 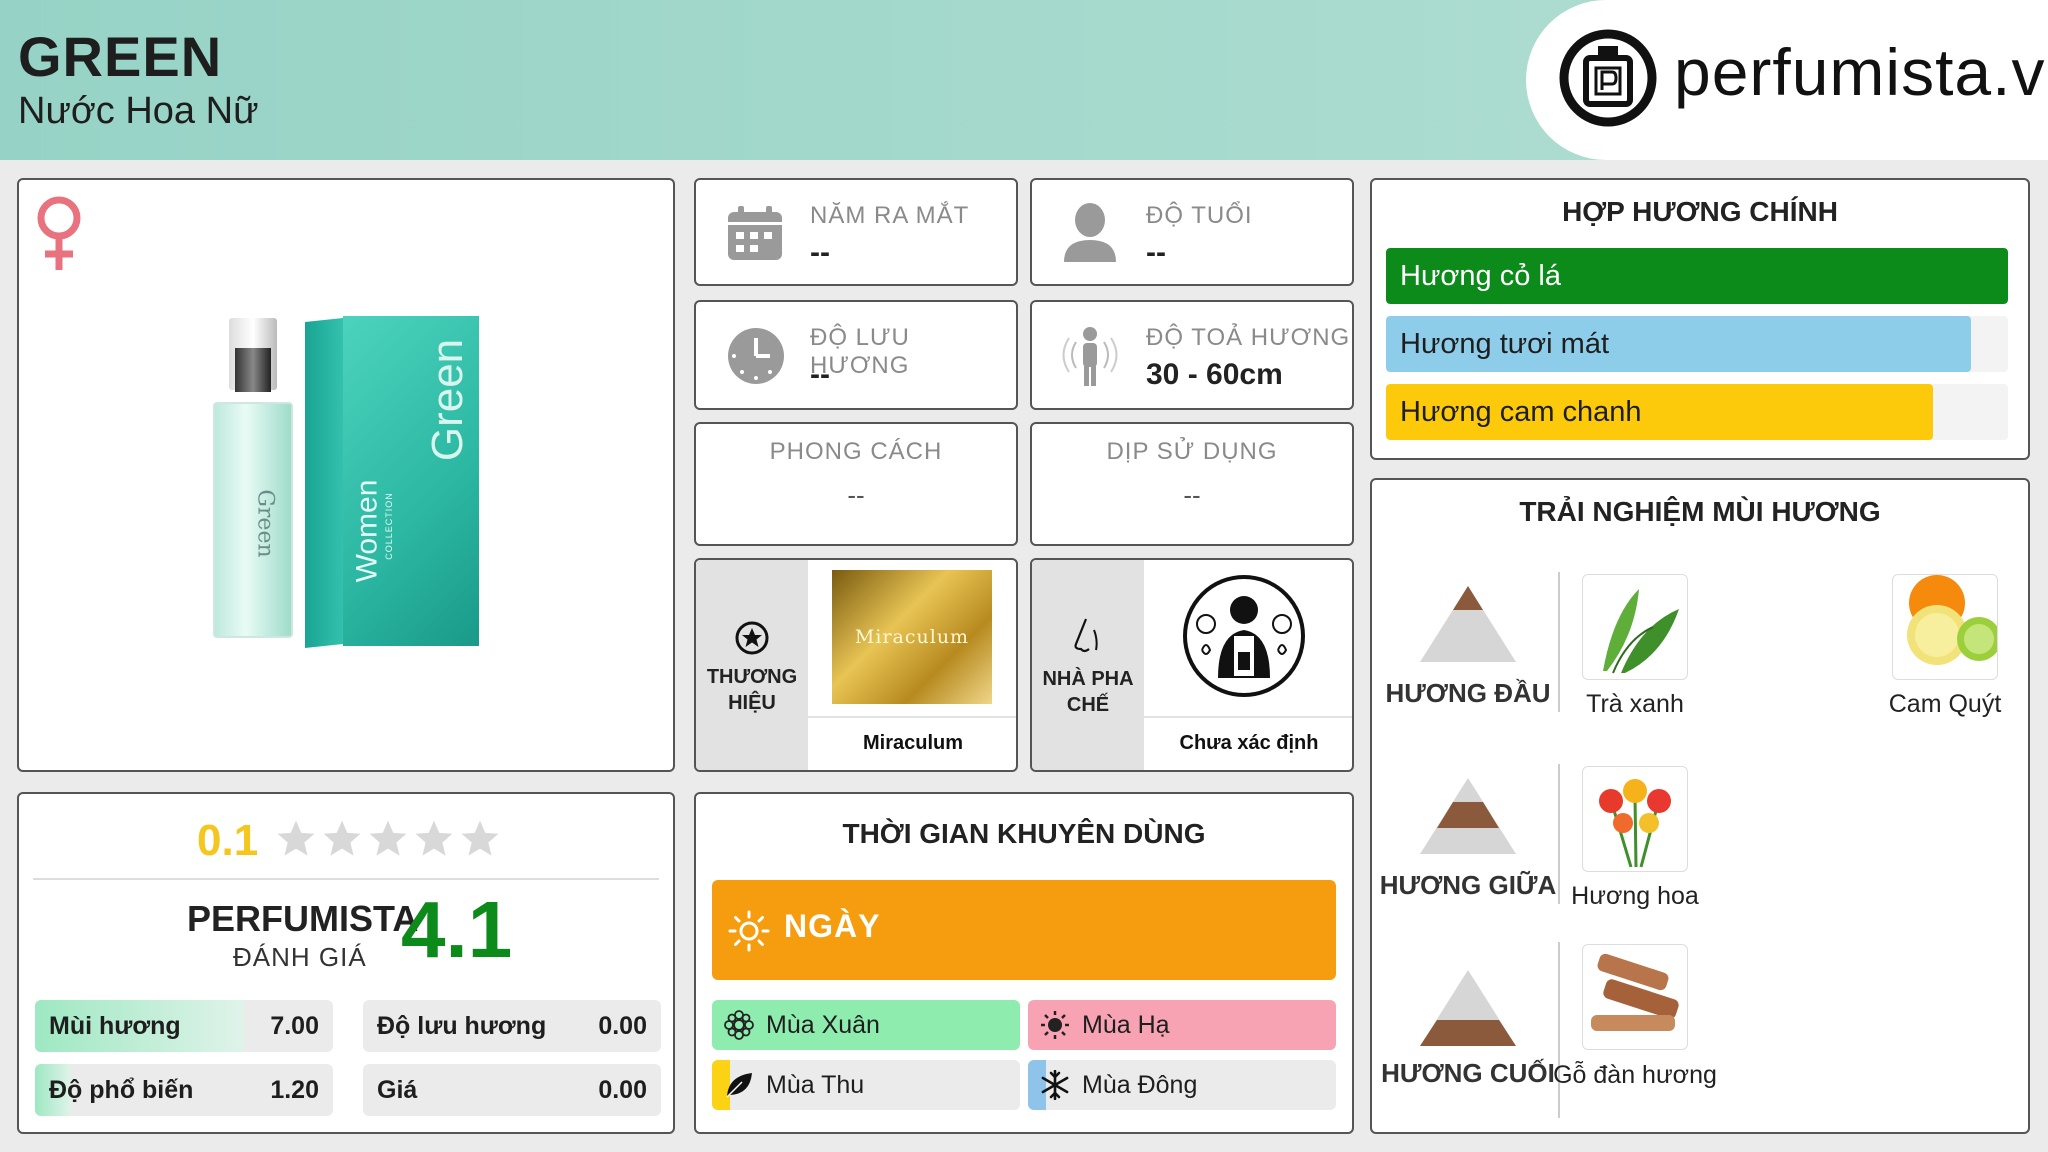 What do you see at coordinates (1182, 1025) in the screenshot?
I see `season-bar-fill` at bounding box center [1182, 1025].